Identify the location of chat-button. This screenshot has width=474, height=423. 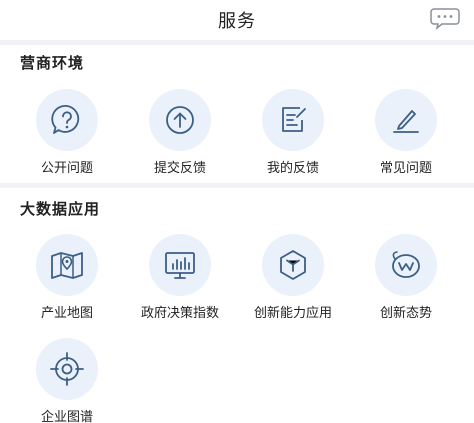
(445, 18).